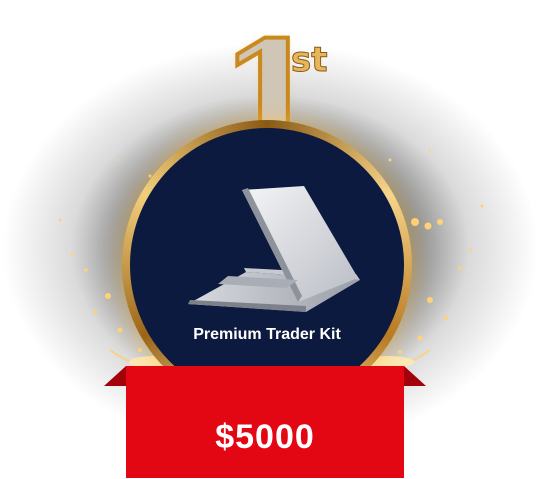 This screenshot has width=541, height=479. I want to click on price-banner: $5000, so click(265, 422).